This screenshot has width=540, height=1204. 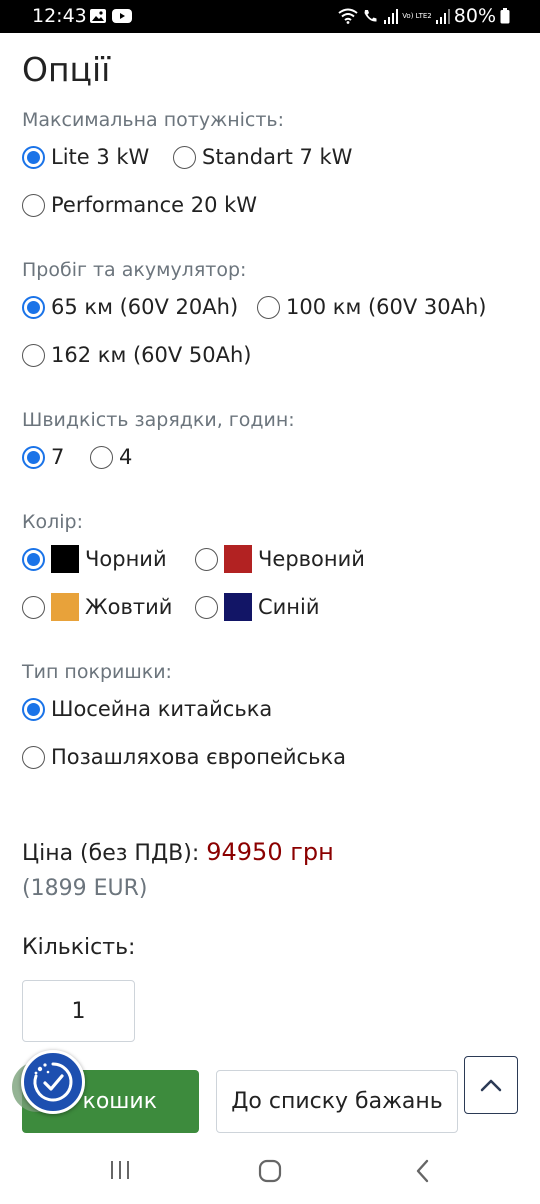 I want to click on option-range-162: 162 км (60V 50Ah), so click(x=137, y=355).